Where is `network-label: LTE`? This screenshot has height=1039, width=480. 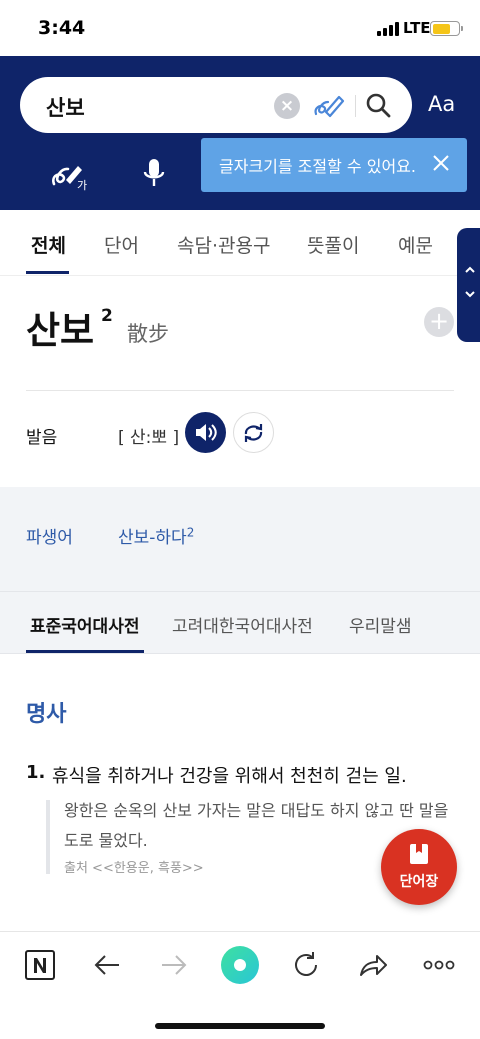 network-label: LTE is located at coordinates (417, 28).